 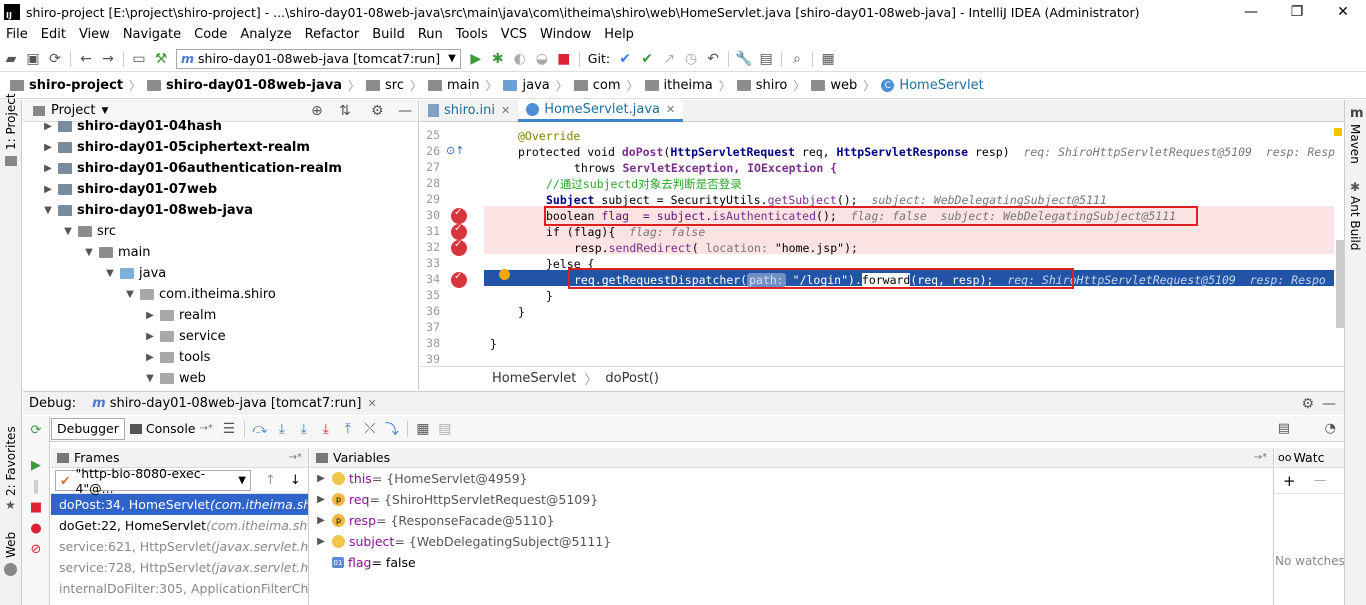 What do you see at coordinates (220, 147) in the screenshot?
I see `tree-item: ▶ shiro-day01-05ciphertext-realm` at bounding box center [220, 147].